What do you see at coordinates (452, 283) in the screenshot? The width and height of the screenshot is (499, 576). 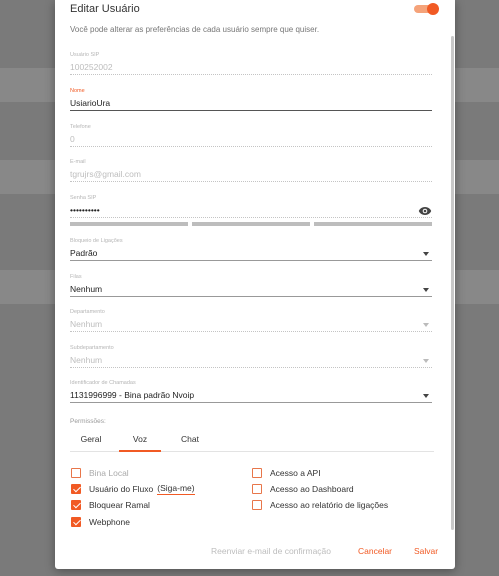 I see `scrollbar` at bounding box center [452, 283].